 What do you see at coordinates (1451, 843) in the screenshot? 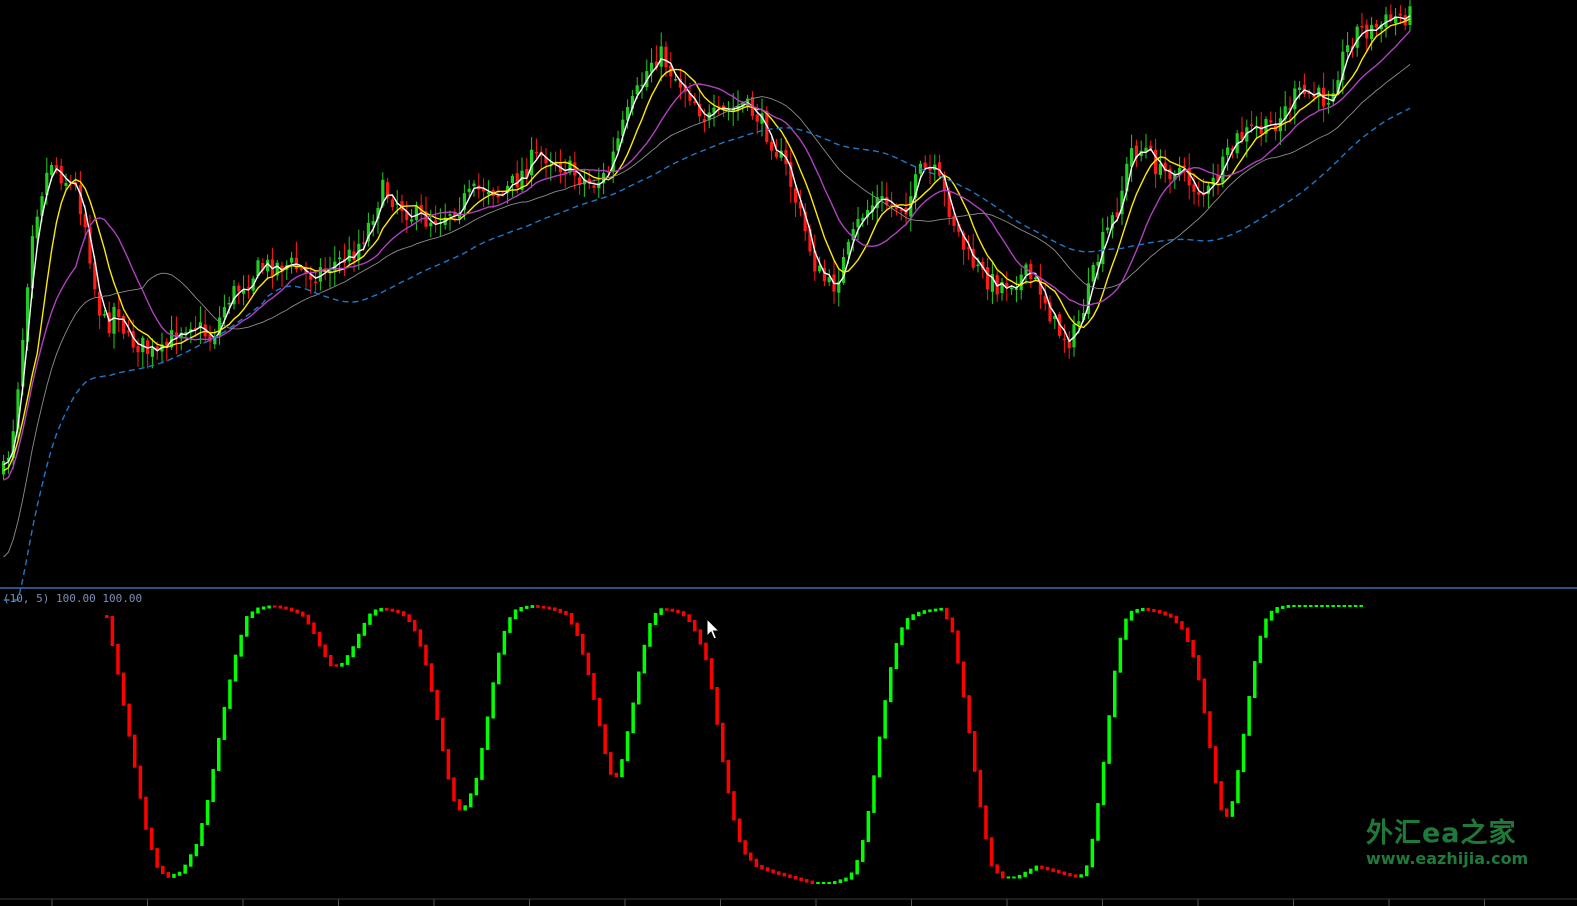
I see `watermark: 外汇ea之家 www.eazhijia.com` at bounding box center [1451, 843].